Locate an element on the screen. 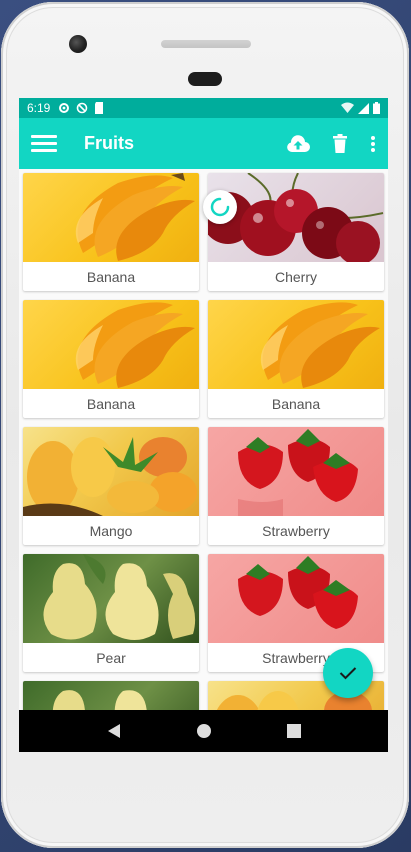 Image resolution: width=411 pixels, height=852 pixels. status-time: 6:19 is located at coordinates (39, 108).